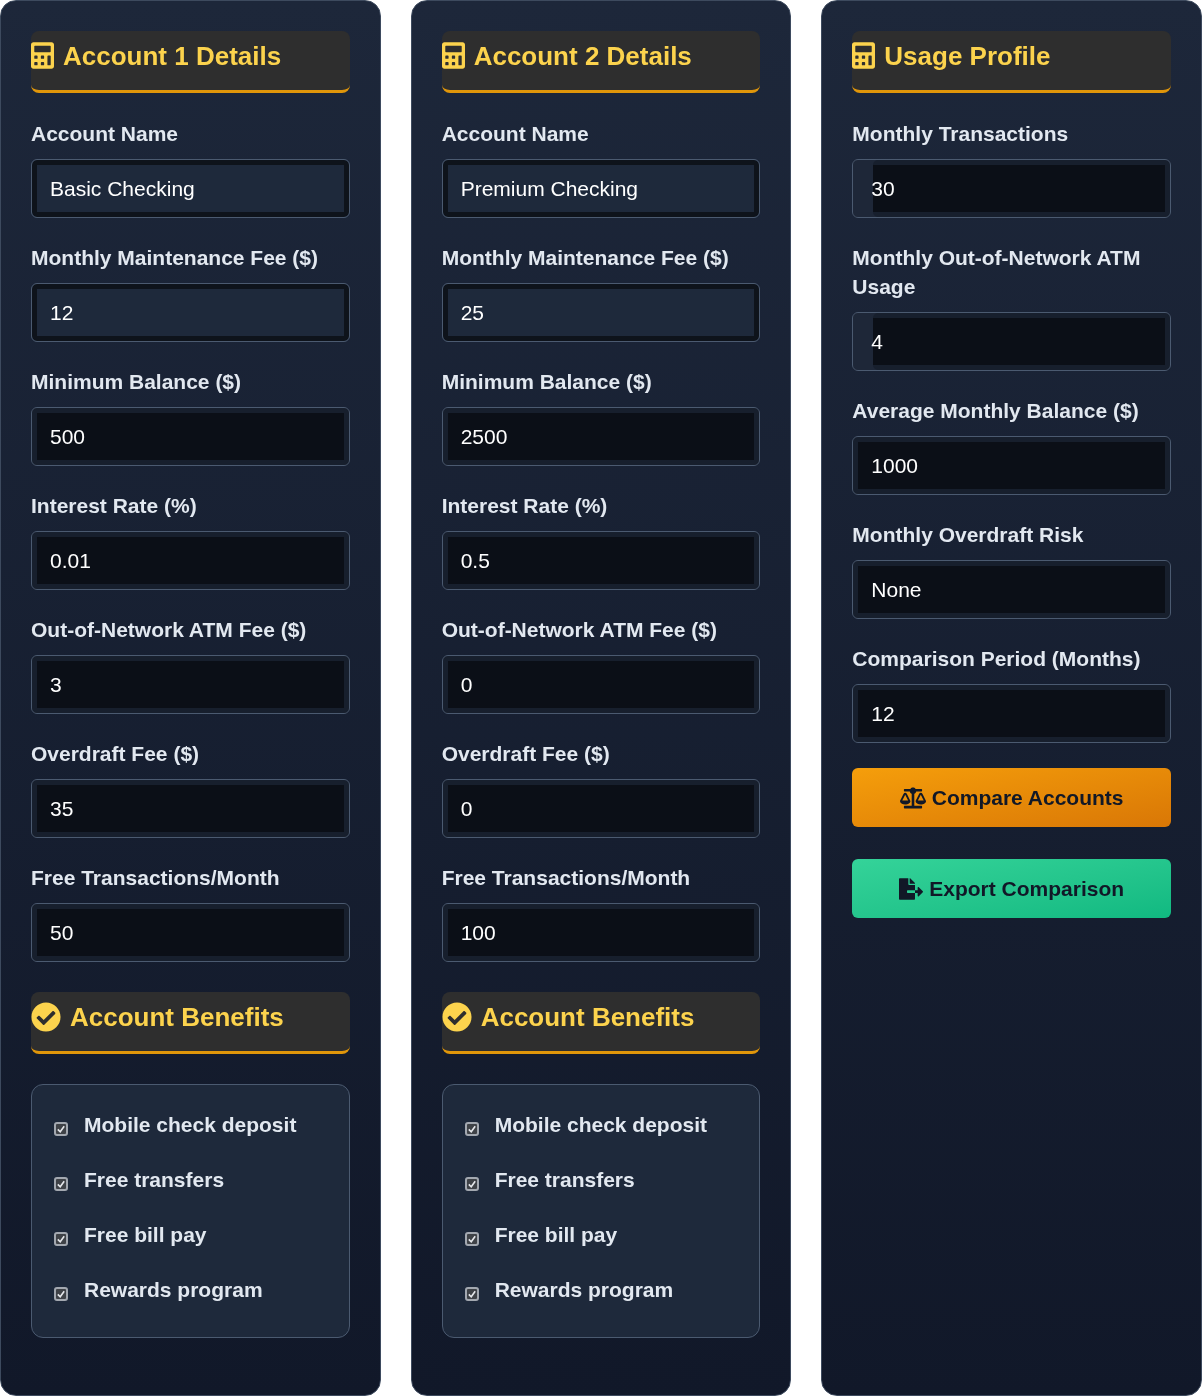  What do you see at coordinates (601, 932) in the screenshot?
I see `input-field: 100` at bounding box center [601, 932].